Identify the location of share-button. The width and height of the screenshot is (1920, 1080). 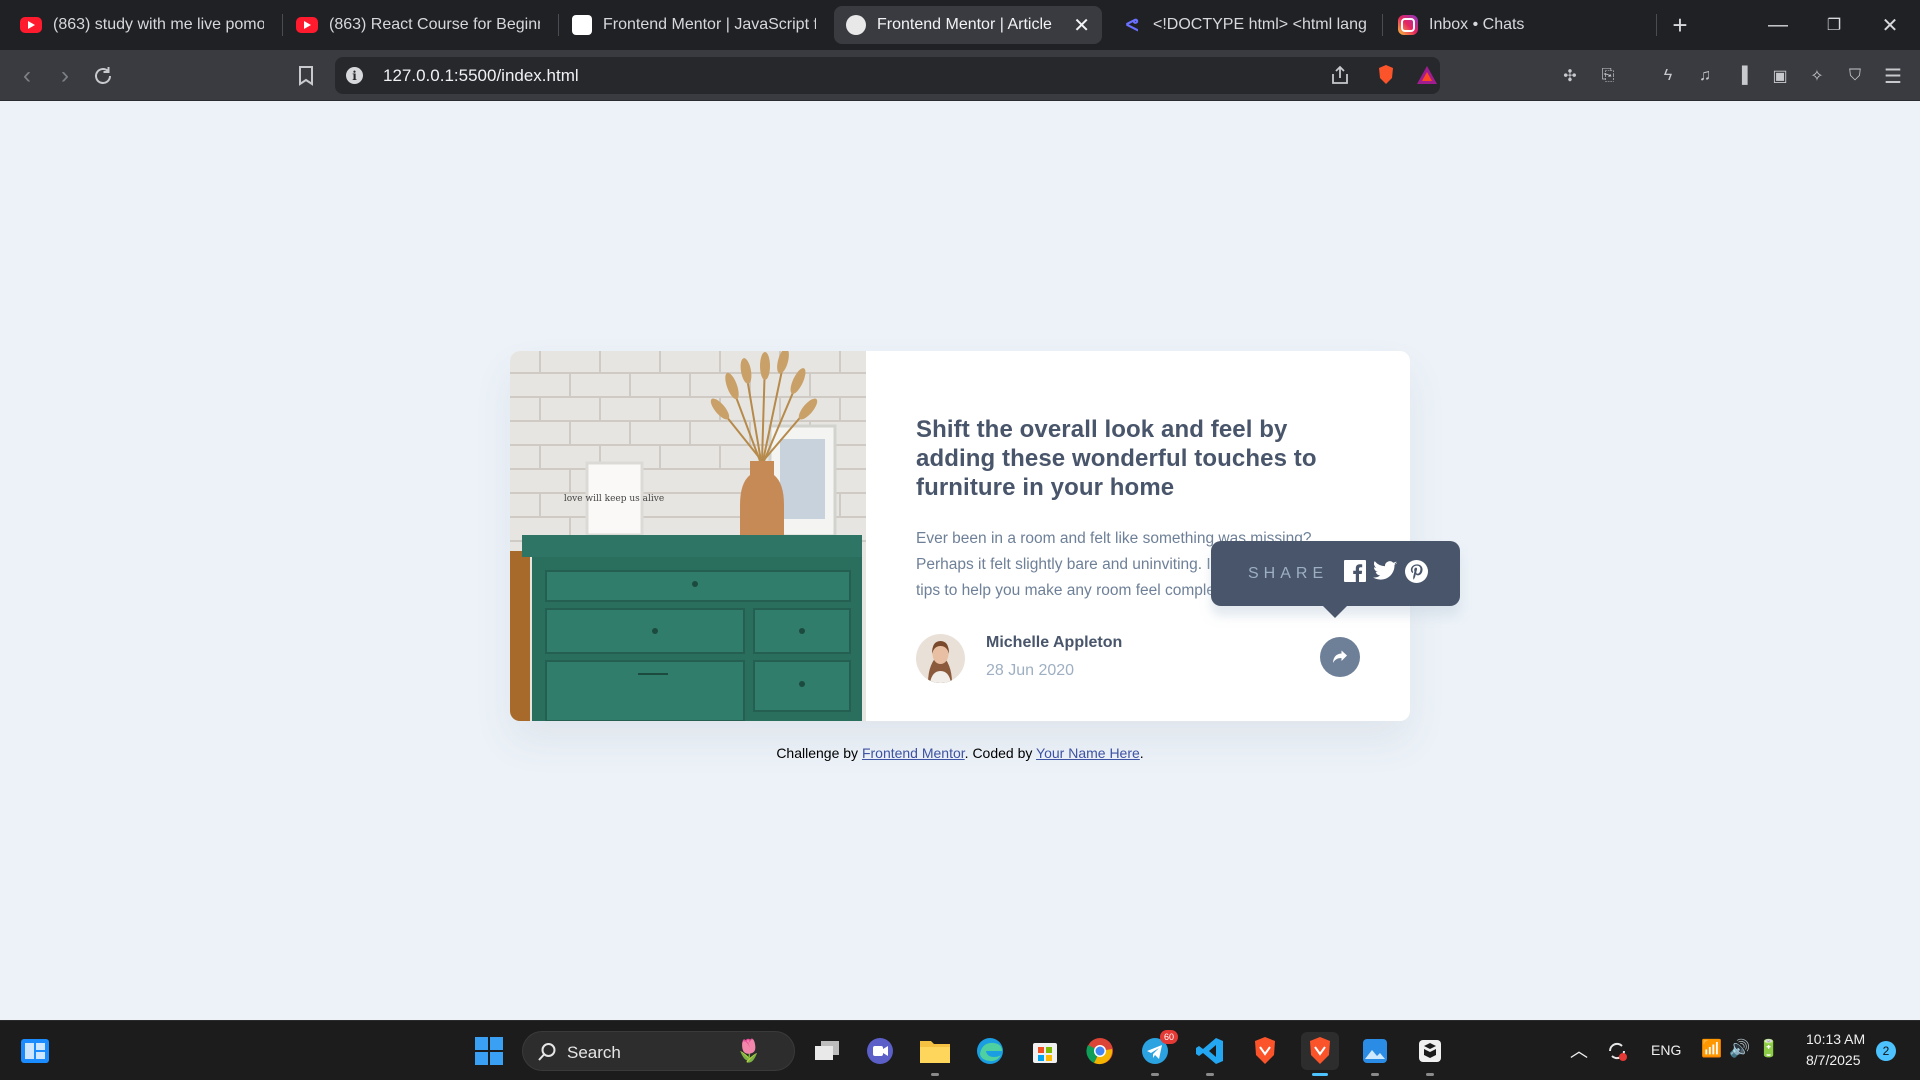
(1340, 657).